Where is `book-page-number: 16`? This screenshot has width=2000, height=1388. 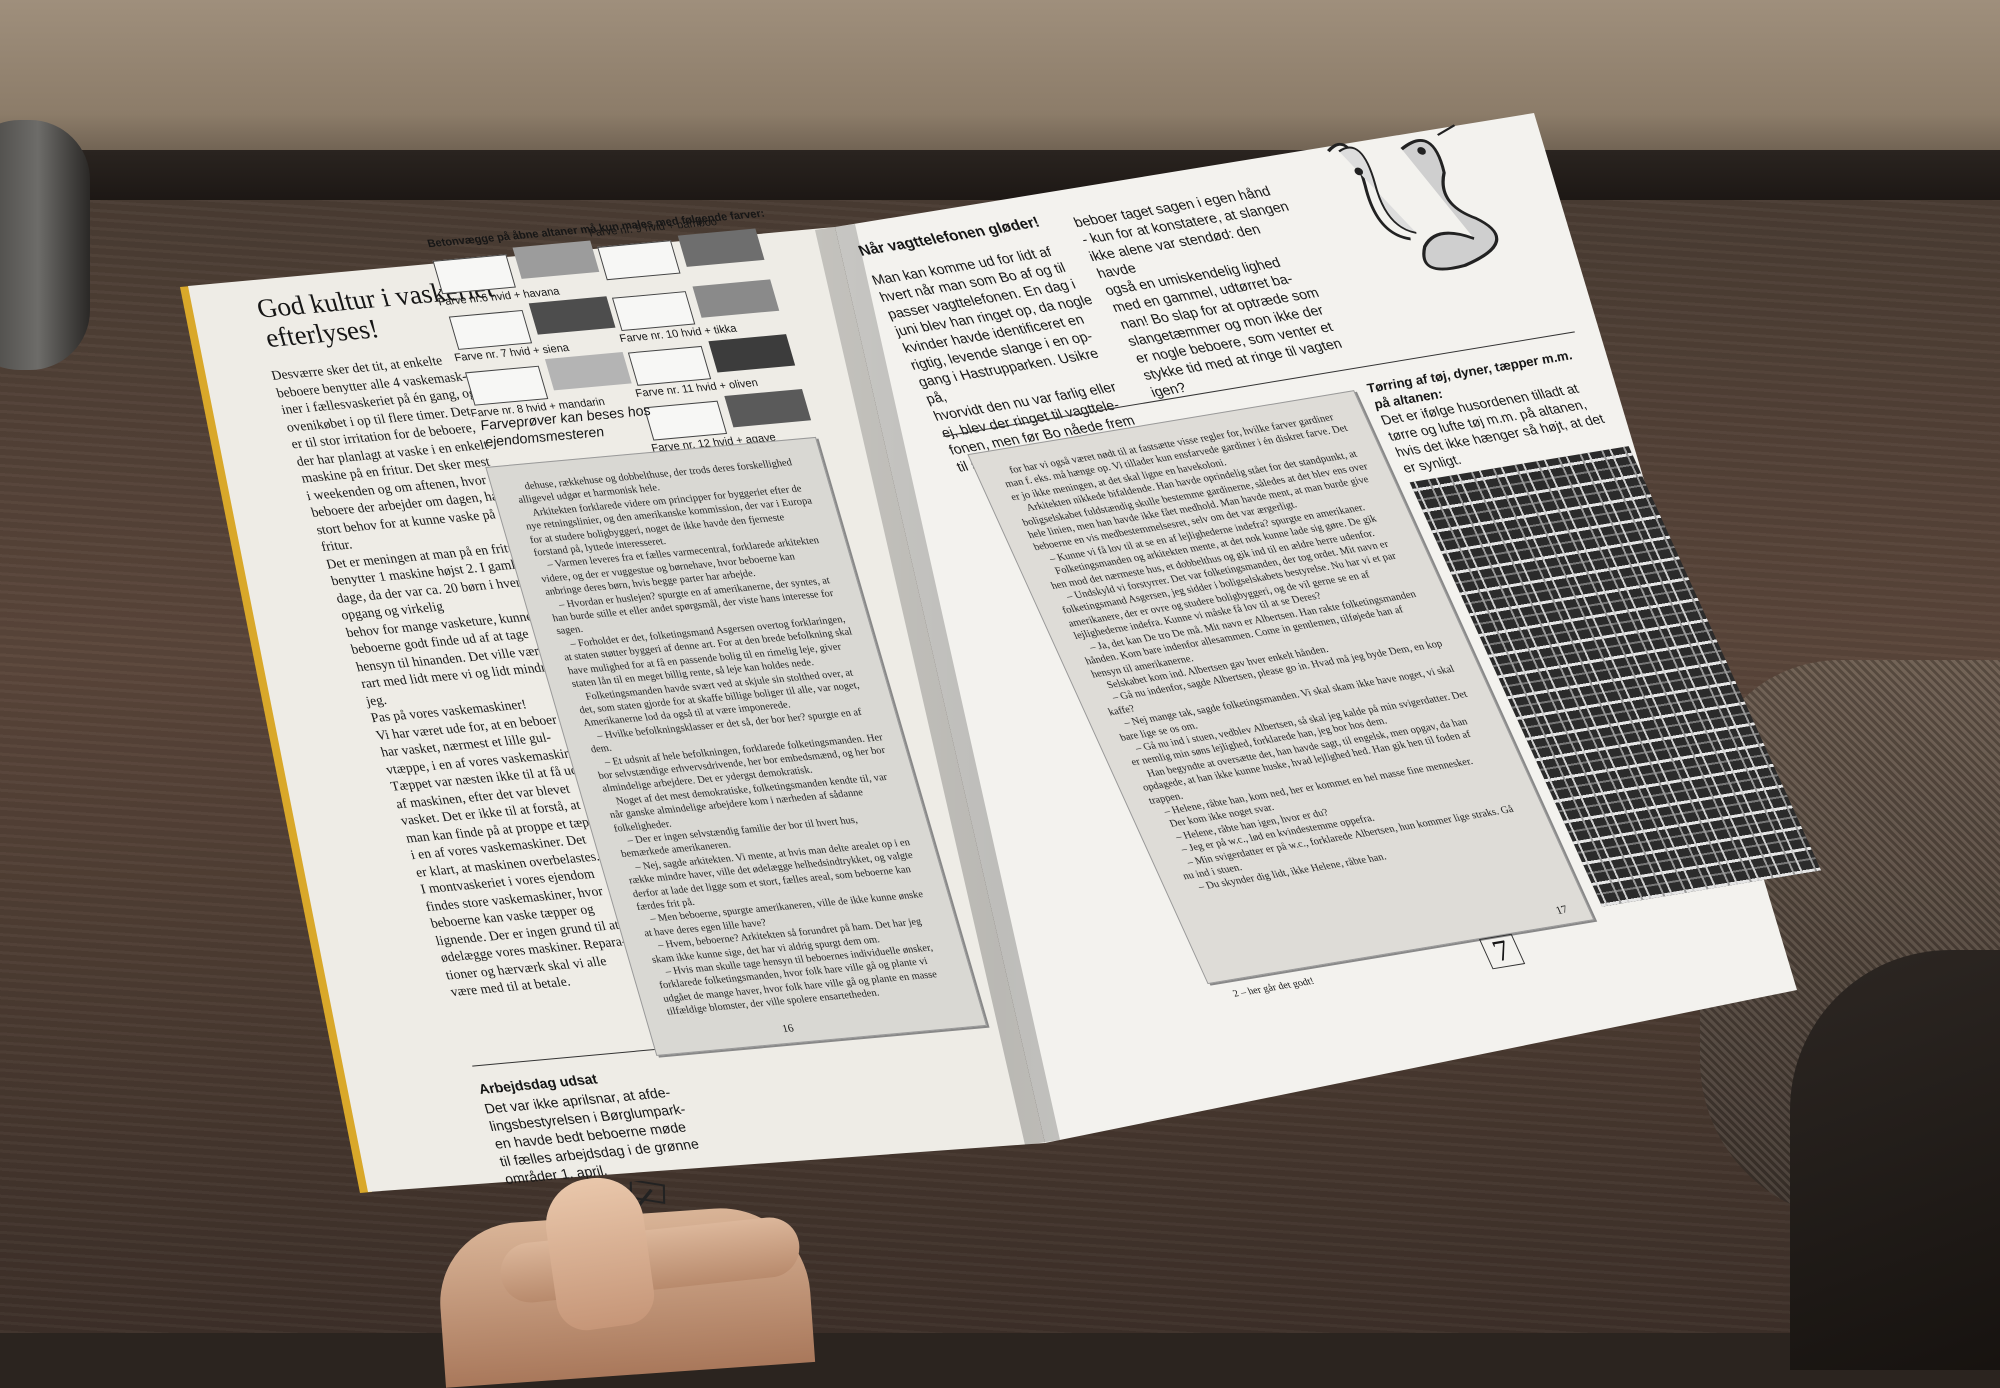 book-page-number: 16 is located at coordinates (788, 1029).